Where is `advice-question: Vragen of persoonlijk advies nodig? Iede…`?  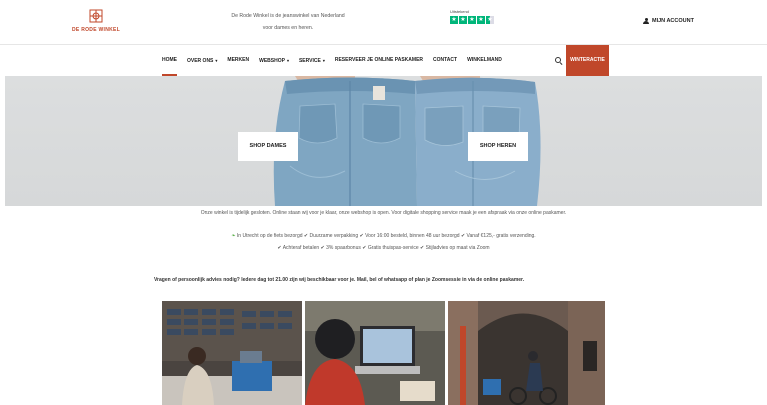 advice-question: Vragen of persoonlijk advies nodig? Iede… is located at coordinates (339, 280).